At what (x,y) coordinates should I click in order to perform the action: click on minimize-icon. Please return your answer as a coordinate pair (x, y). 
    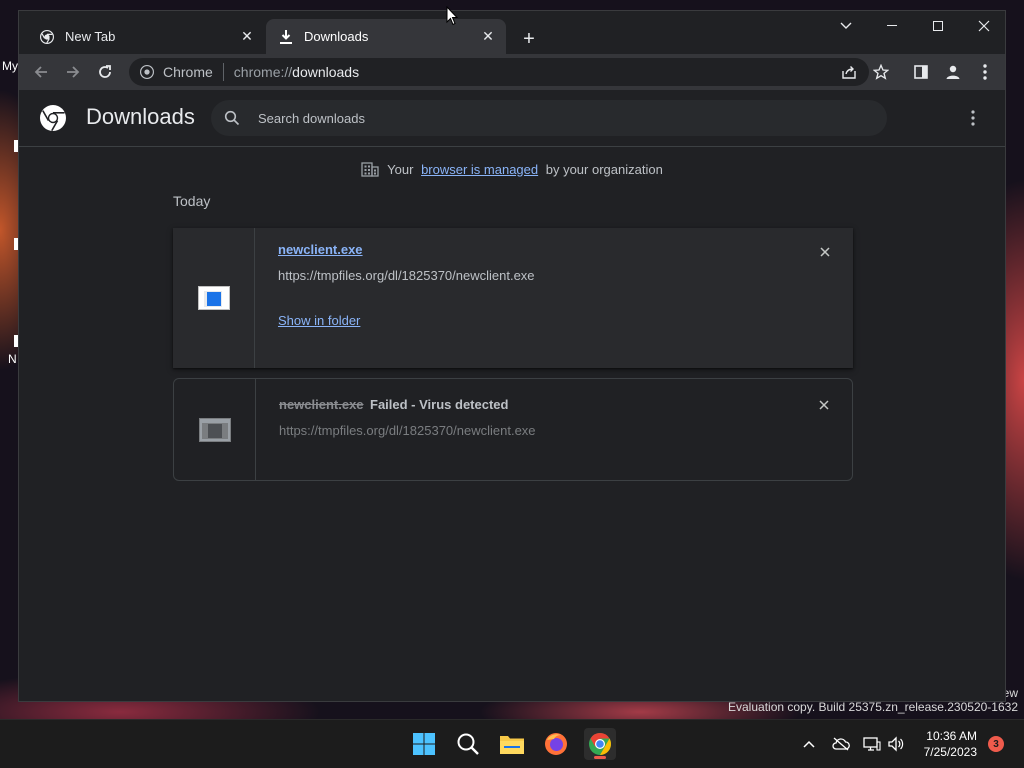
    Looking at the image, I should click on (892, 25).